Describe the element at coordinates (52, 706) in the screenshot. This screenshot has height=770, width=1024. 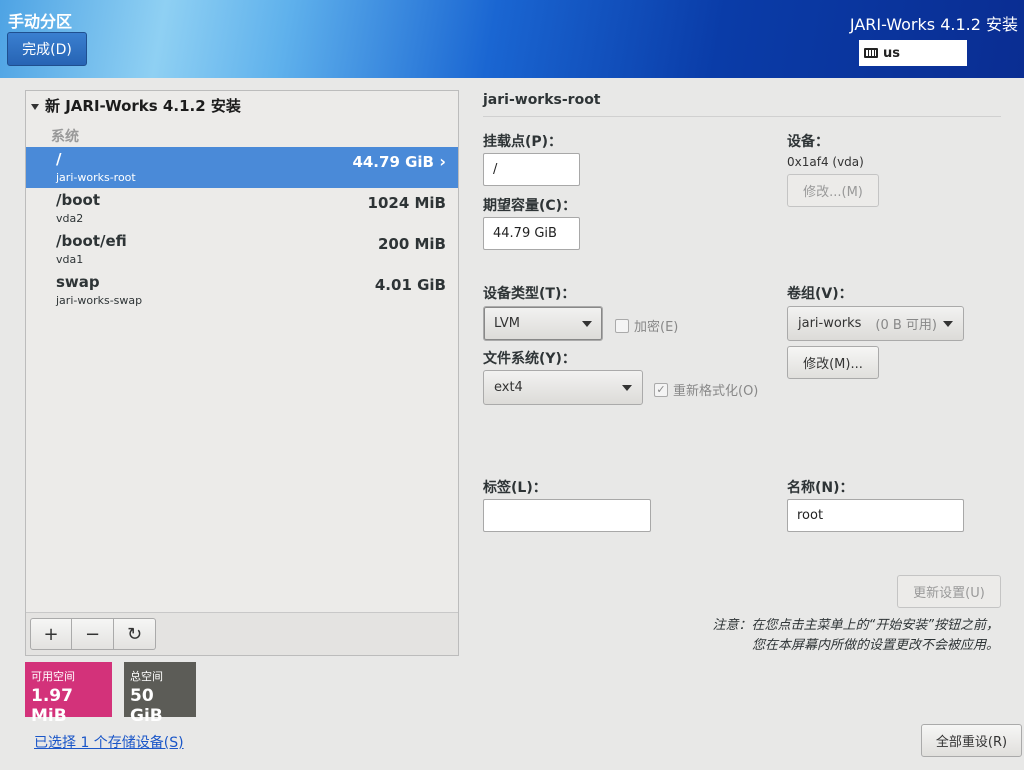
I see `available-space-value: 1.97 MiB` at that location.